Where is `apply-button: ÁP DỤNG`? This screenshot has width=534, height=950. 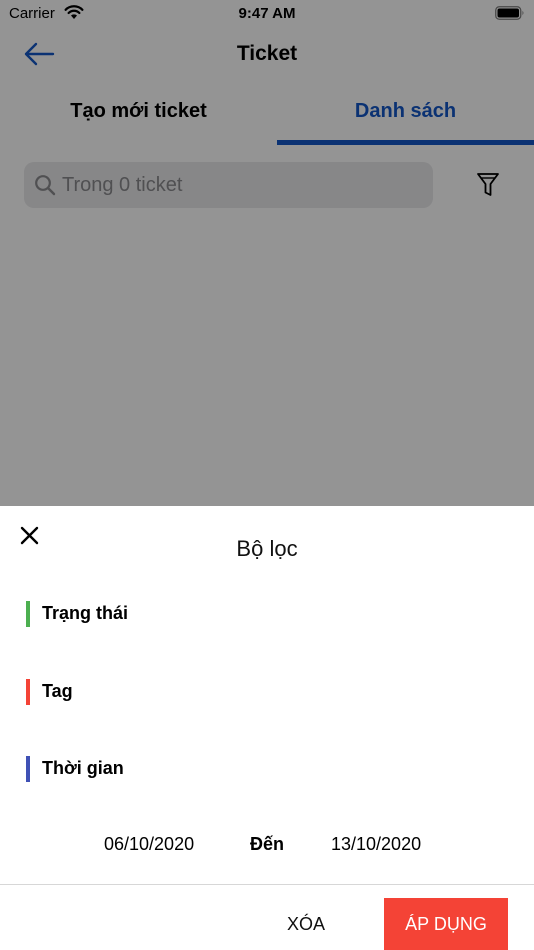 apply-button: ÁP DỤNG is located at coordinates (446, 924).